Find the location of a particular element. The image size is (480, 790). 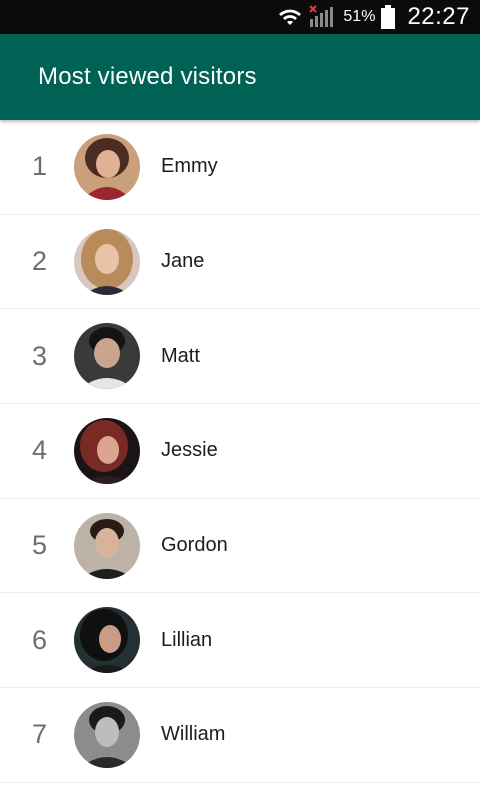

page-title: Most viewed visitors is located at coordinates (147, 76).